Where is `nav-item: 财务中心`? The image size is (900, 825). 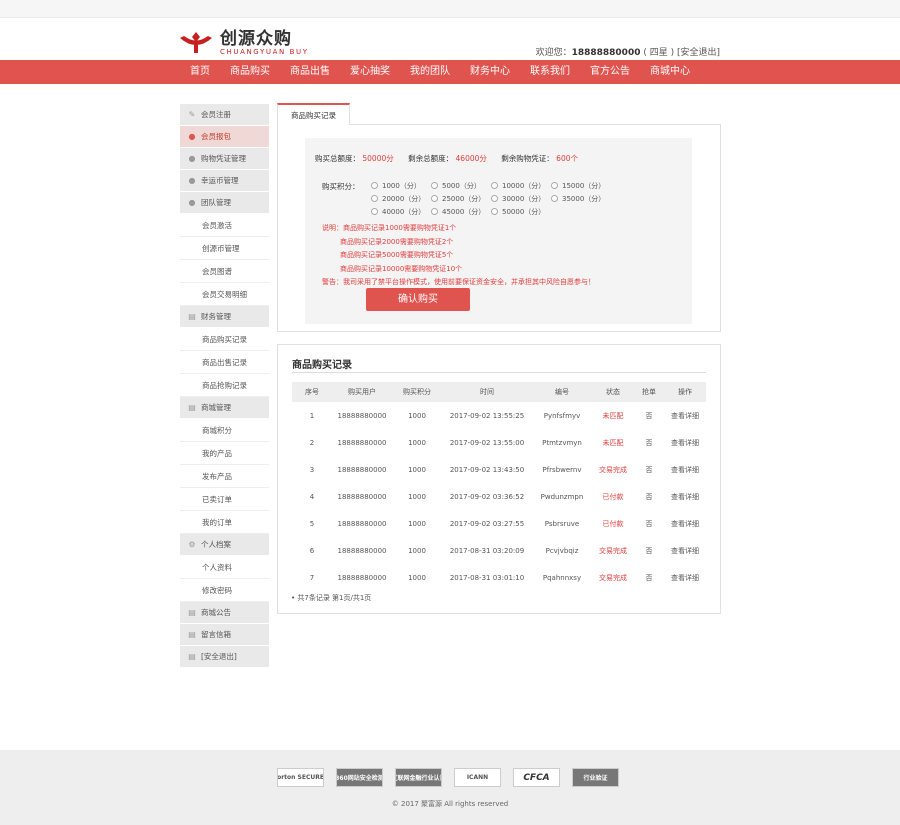
nav-item: 财务中心 is located at coordinates (490, 72).